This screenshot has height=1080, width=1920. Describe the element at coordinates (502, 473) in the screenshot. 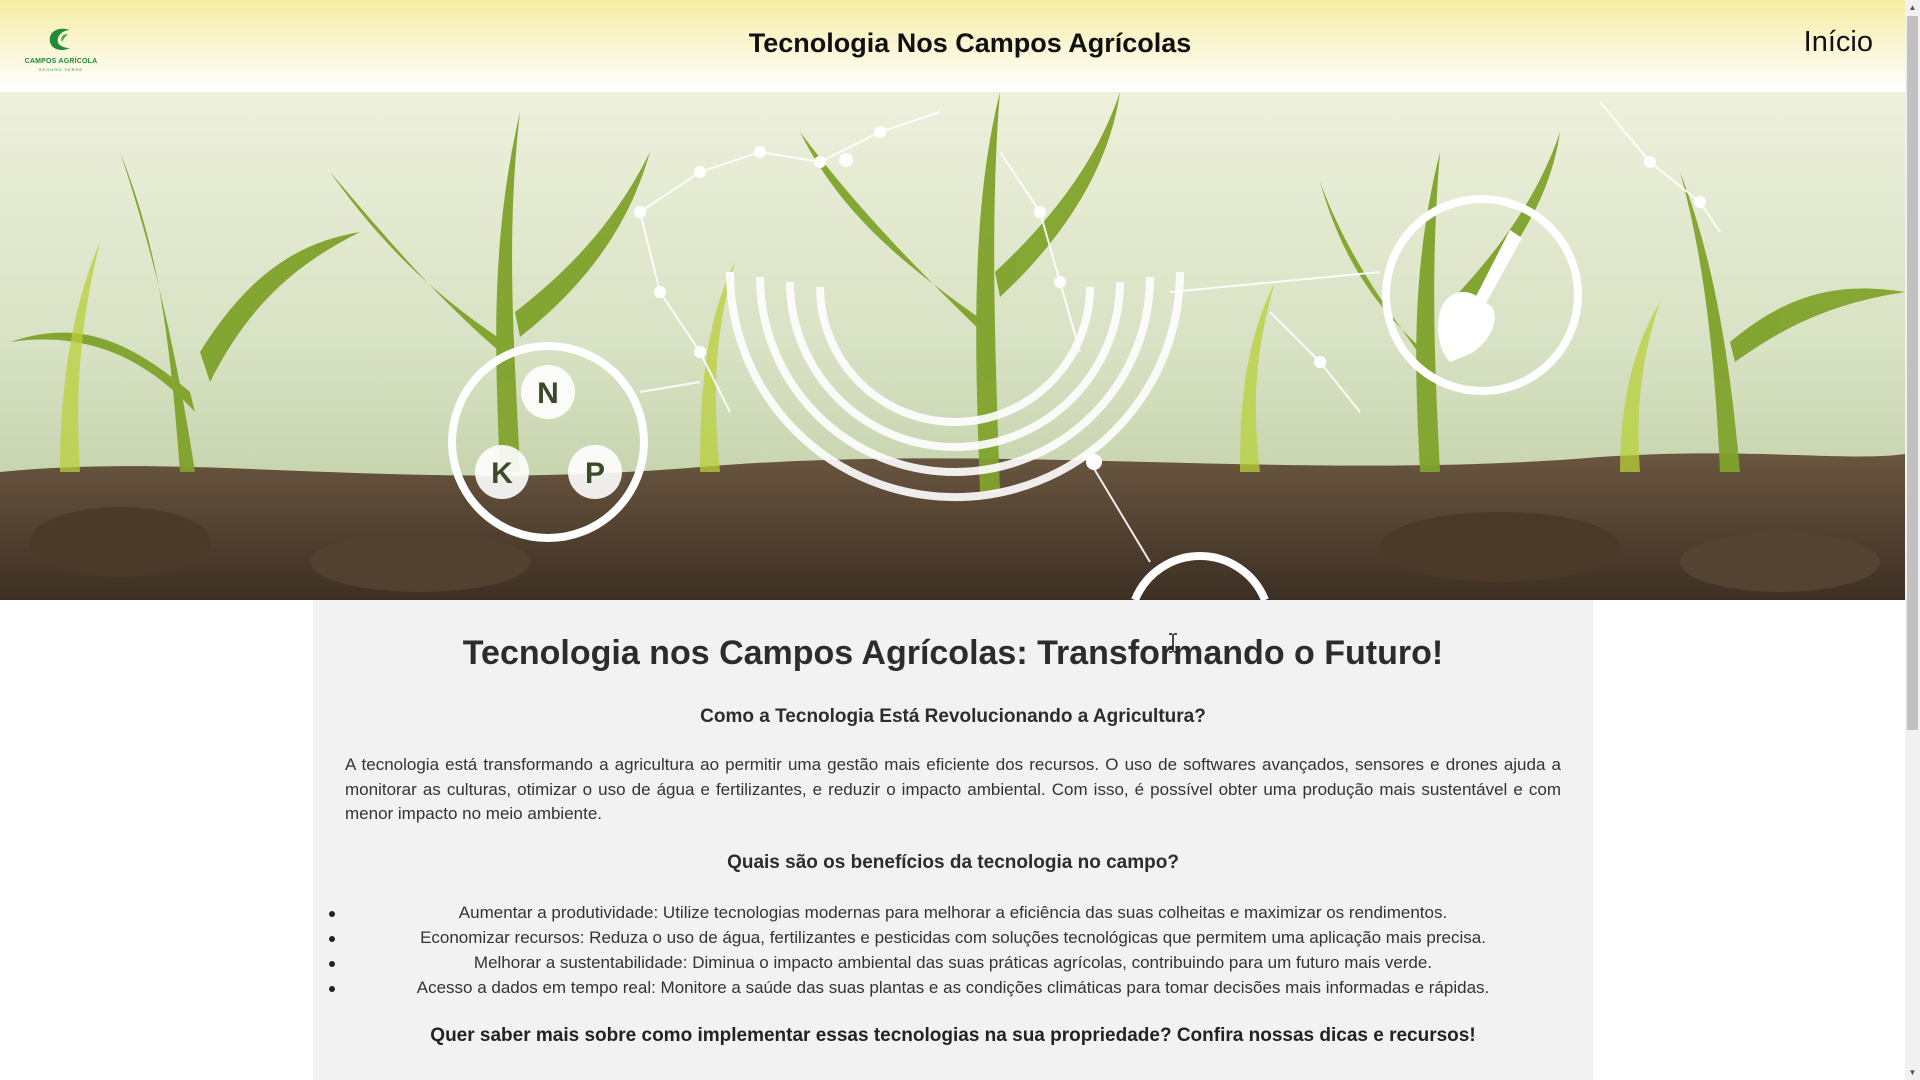

I see `svg-text: K` at that location.